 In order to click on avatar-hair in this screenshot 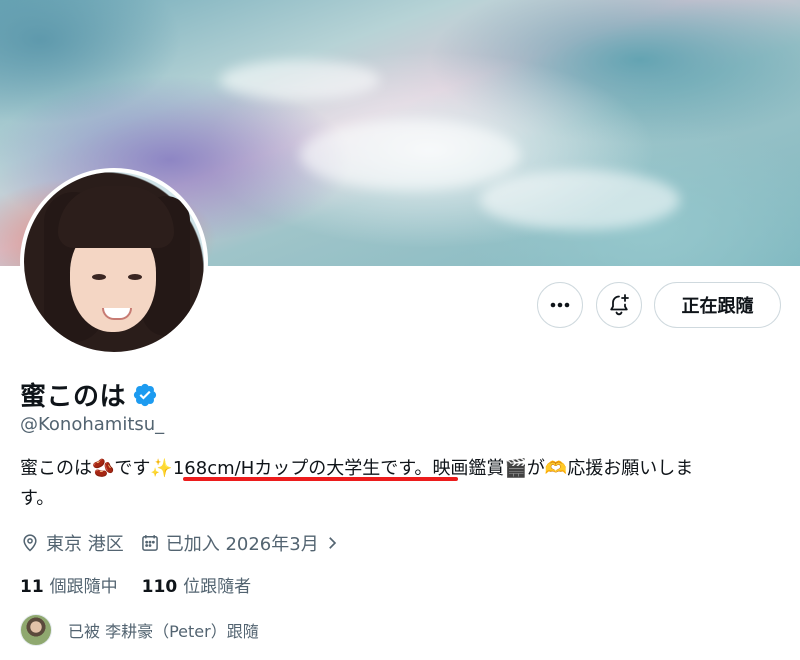, I will do `click(116, 217)`.